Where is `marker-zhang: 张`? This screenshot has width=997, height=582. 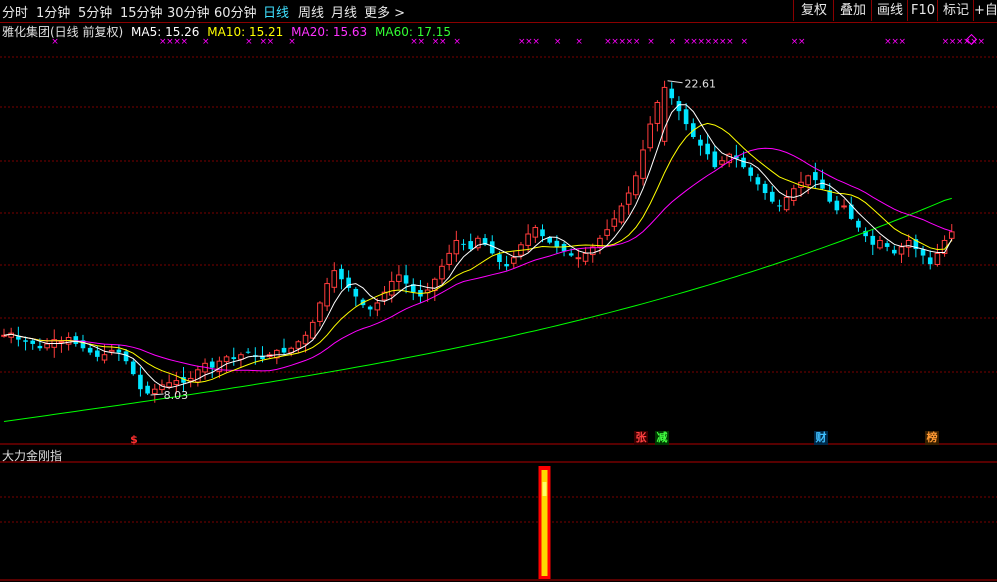 marker-zhang: 张 is located at coordinates (641, 438).